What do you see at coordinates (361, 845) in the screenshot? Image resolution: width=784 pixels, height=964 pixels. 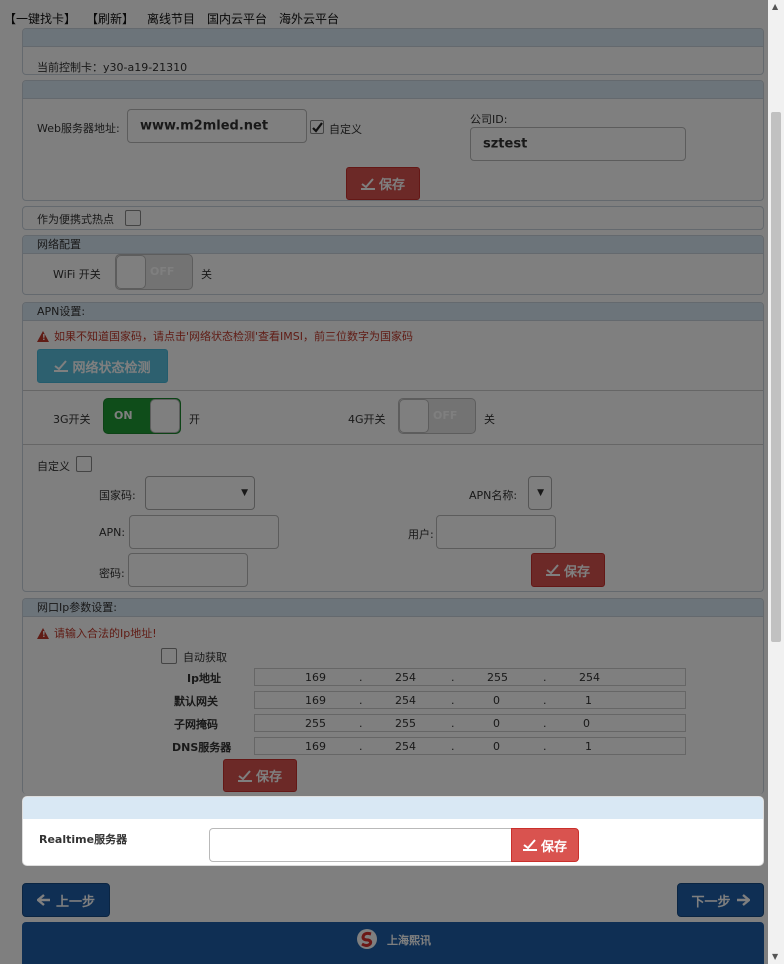 I see `realtime-server-input` at bounding box center [361, 845].